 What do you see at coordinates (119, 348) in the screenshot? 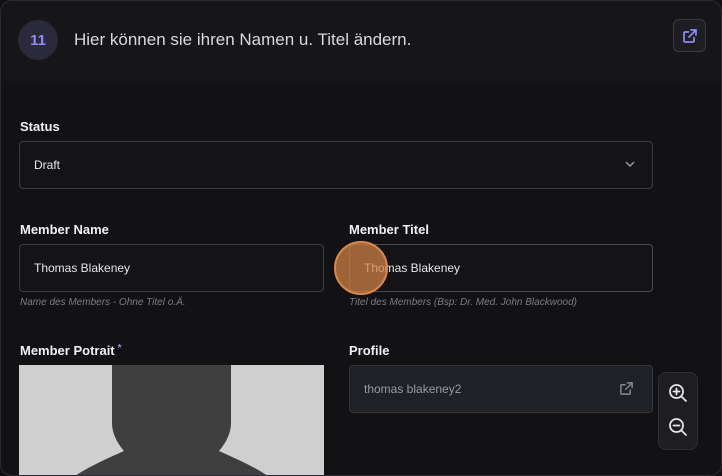
I see `required-marker: *` at bounding box center [119, 348].